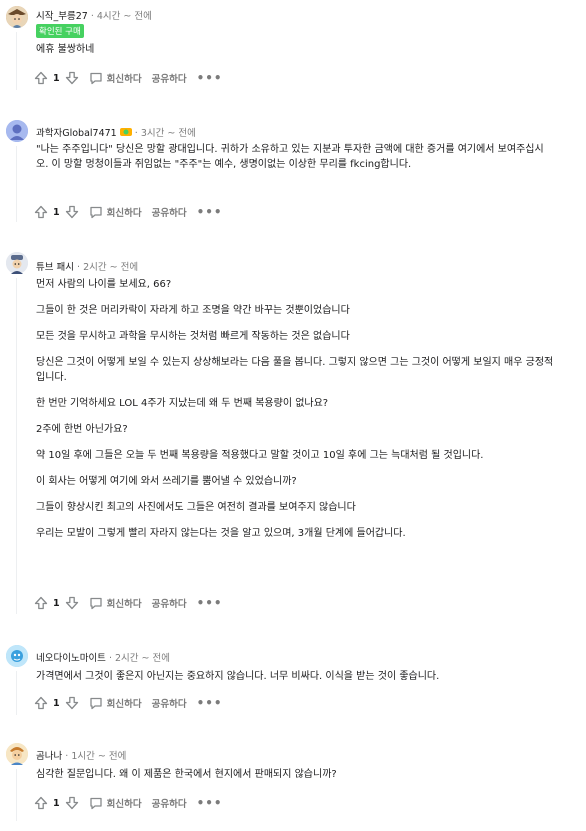 The width and height of the screenshot is (586, 831). Describe the element at coordinates (193, 310) in the screenshot. I see `comment-text: 그들이 한 것은 머리카락이 자라게 하고 조명을 약간 바꾸는 것뿐이었습니다` at that location.